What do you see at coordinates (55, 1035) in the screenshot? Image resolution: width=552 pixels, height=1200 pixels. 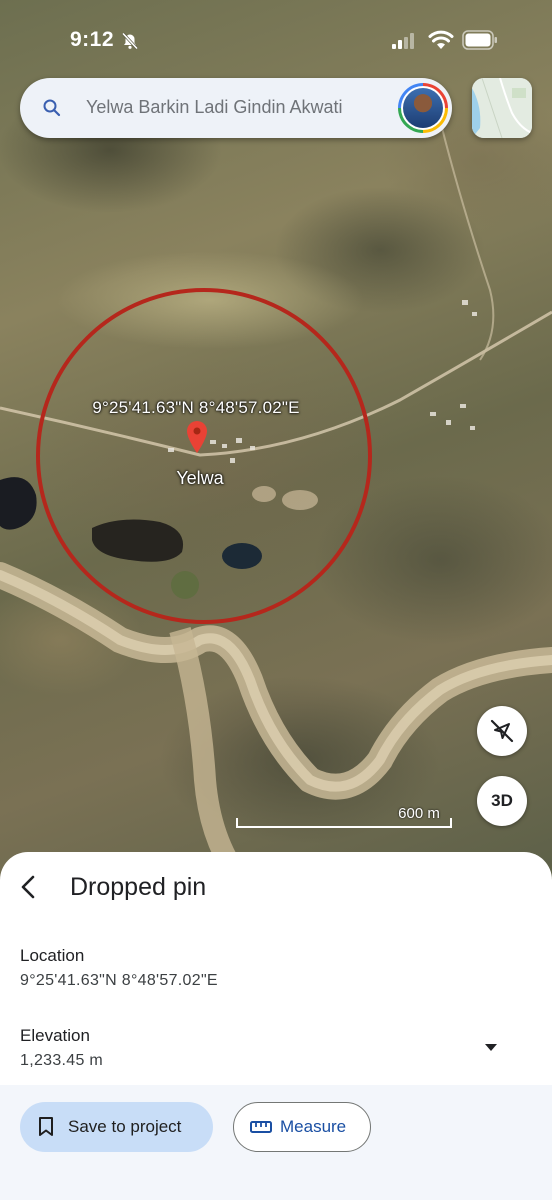 I see `elevation-label: Elevation` at bounding box center [55, 1035].